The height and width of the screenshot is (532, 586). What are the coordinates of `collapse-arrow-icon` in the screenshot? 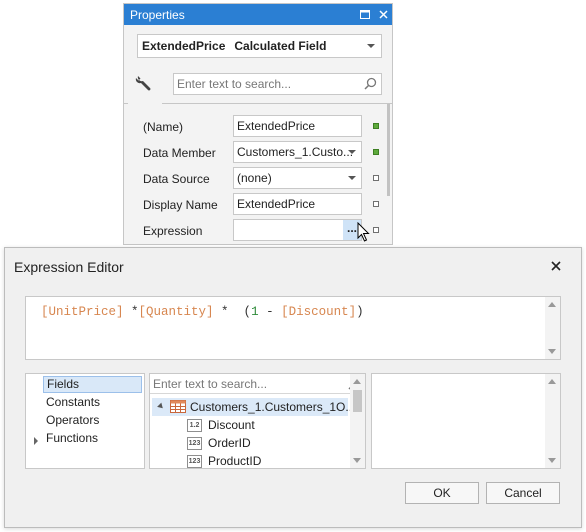 It's located at (161, 406).